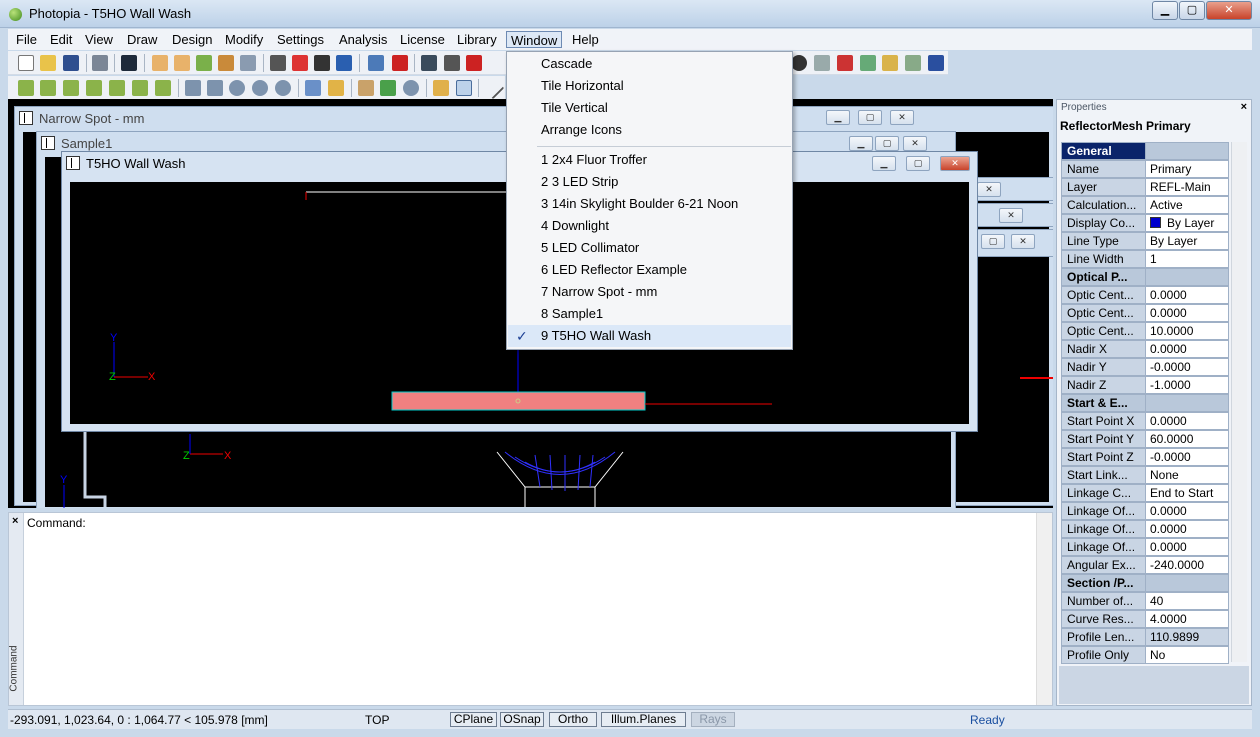 The image size is (1260, 737). What do you see at coordinates (649, 160) in the screenshot?
I see `menu-item-window-1: 1 2x4 Fluor Troffer` at bounding box center [649, 160].